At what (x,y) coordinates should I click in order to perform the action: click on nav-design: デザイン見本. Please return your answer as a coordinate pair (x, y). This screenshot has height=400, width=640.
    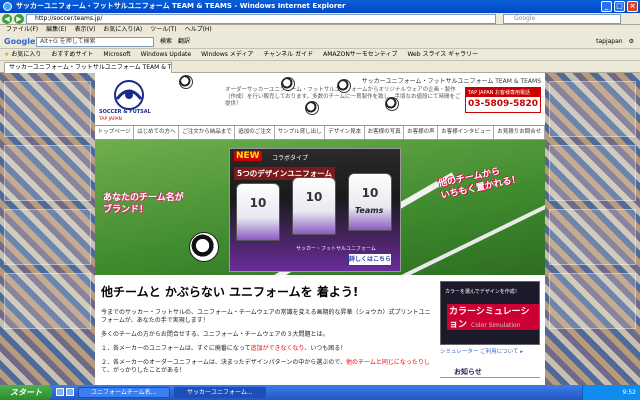
    Looking at the image, I should click on (345, 132).